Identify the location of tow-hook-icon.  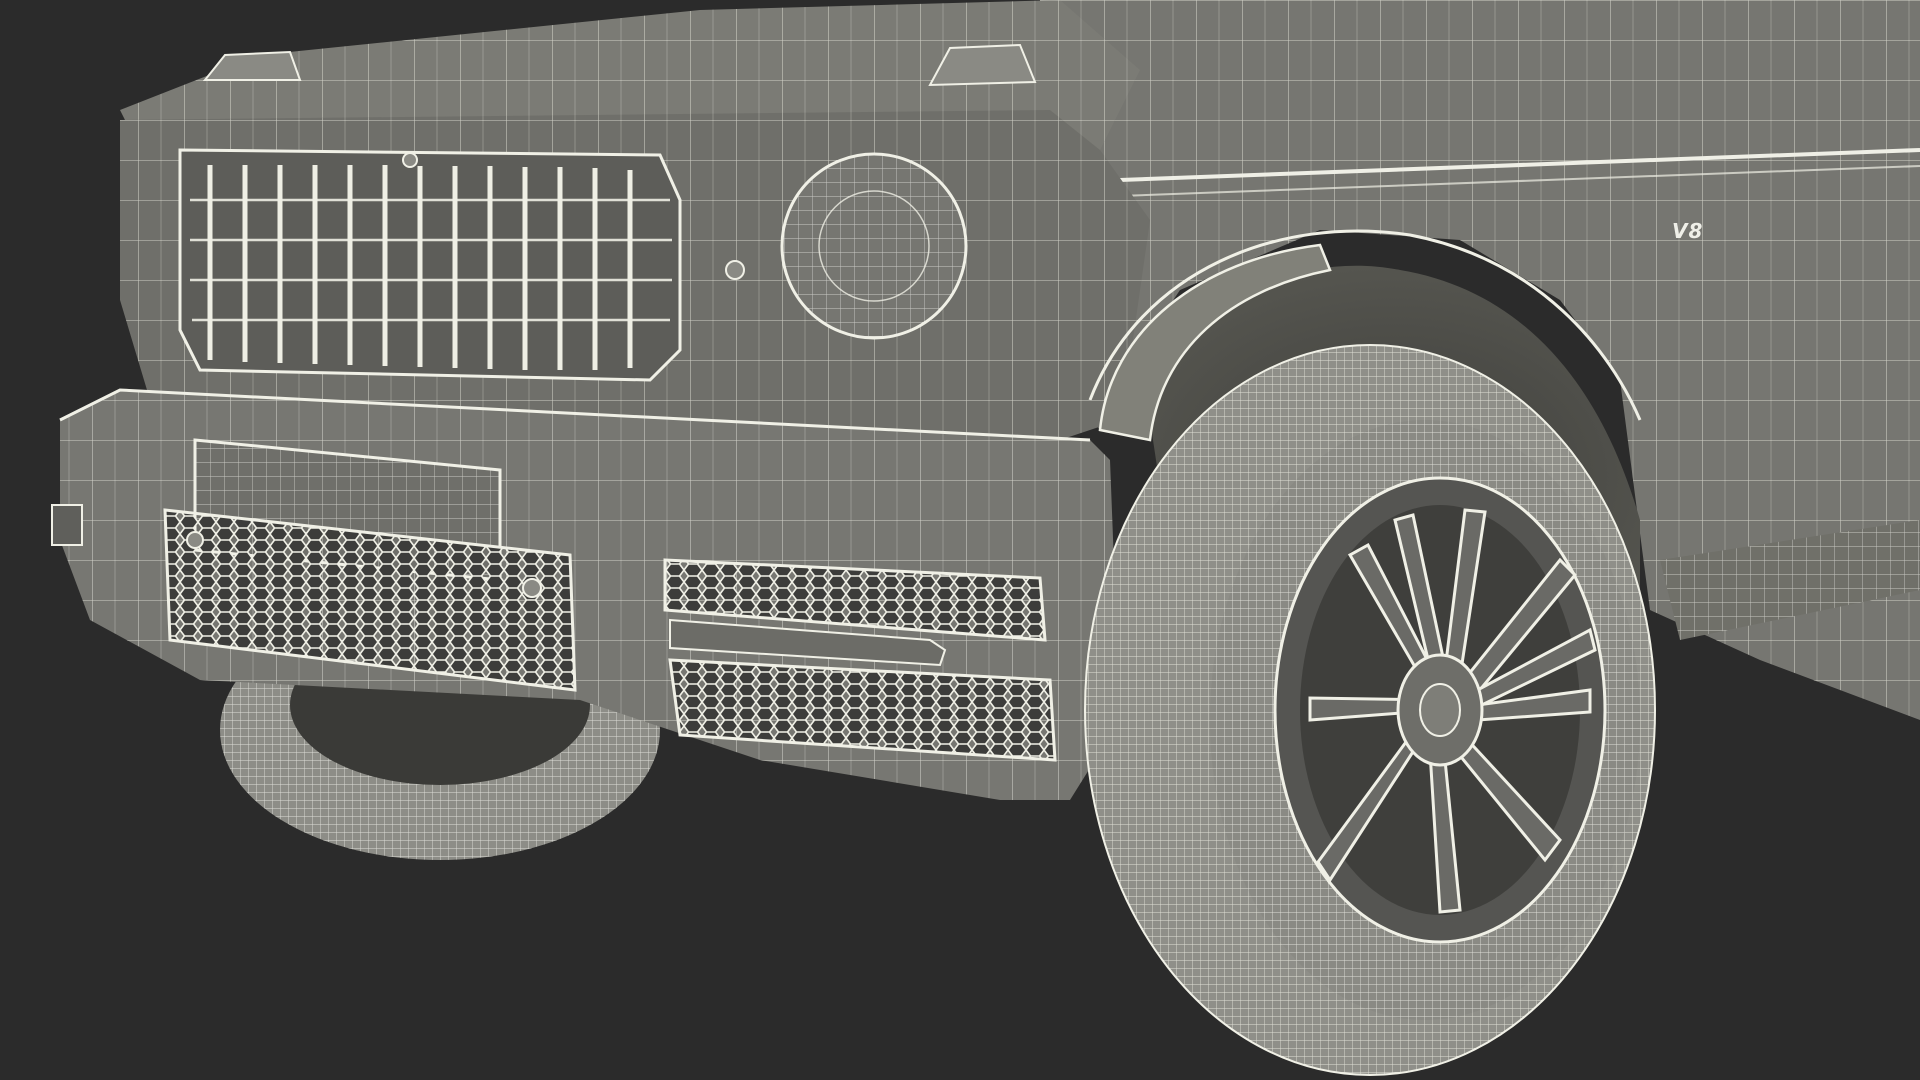
(67, 525).